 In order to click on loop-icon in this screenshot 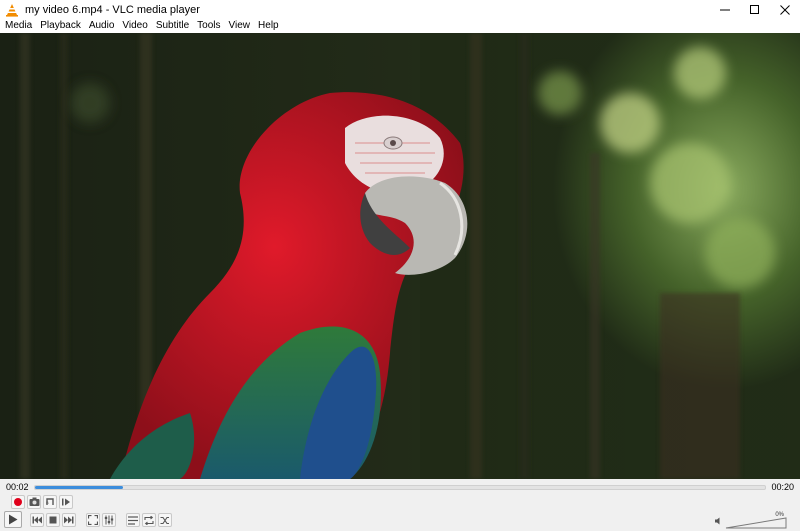, I will do `click(149, 520)`.